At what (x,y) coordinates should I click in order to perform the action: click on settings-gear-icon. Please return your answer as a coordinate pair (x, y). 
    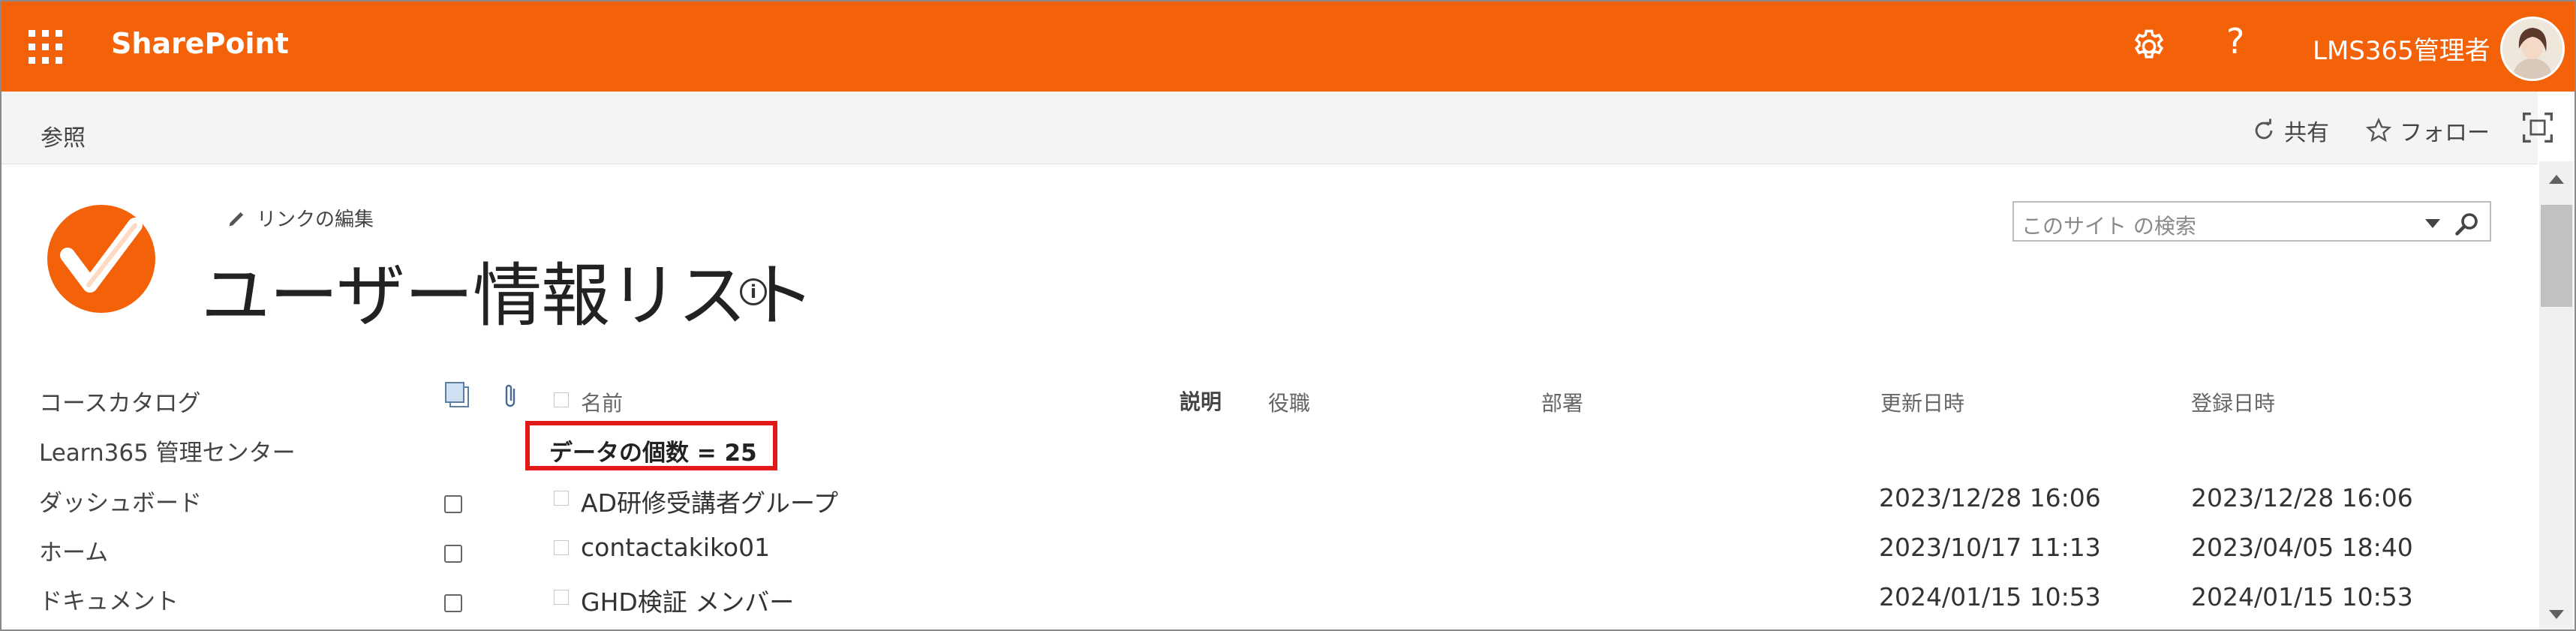
    Looking at the image, I should click on (2149, 46).